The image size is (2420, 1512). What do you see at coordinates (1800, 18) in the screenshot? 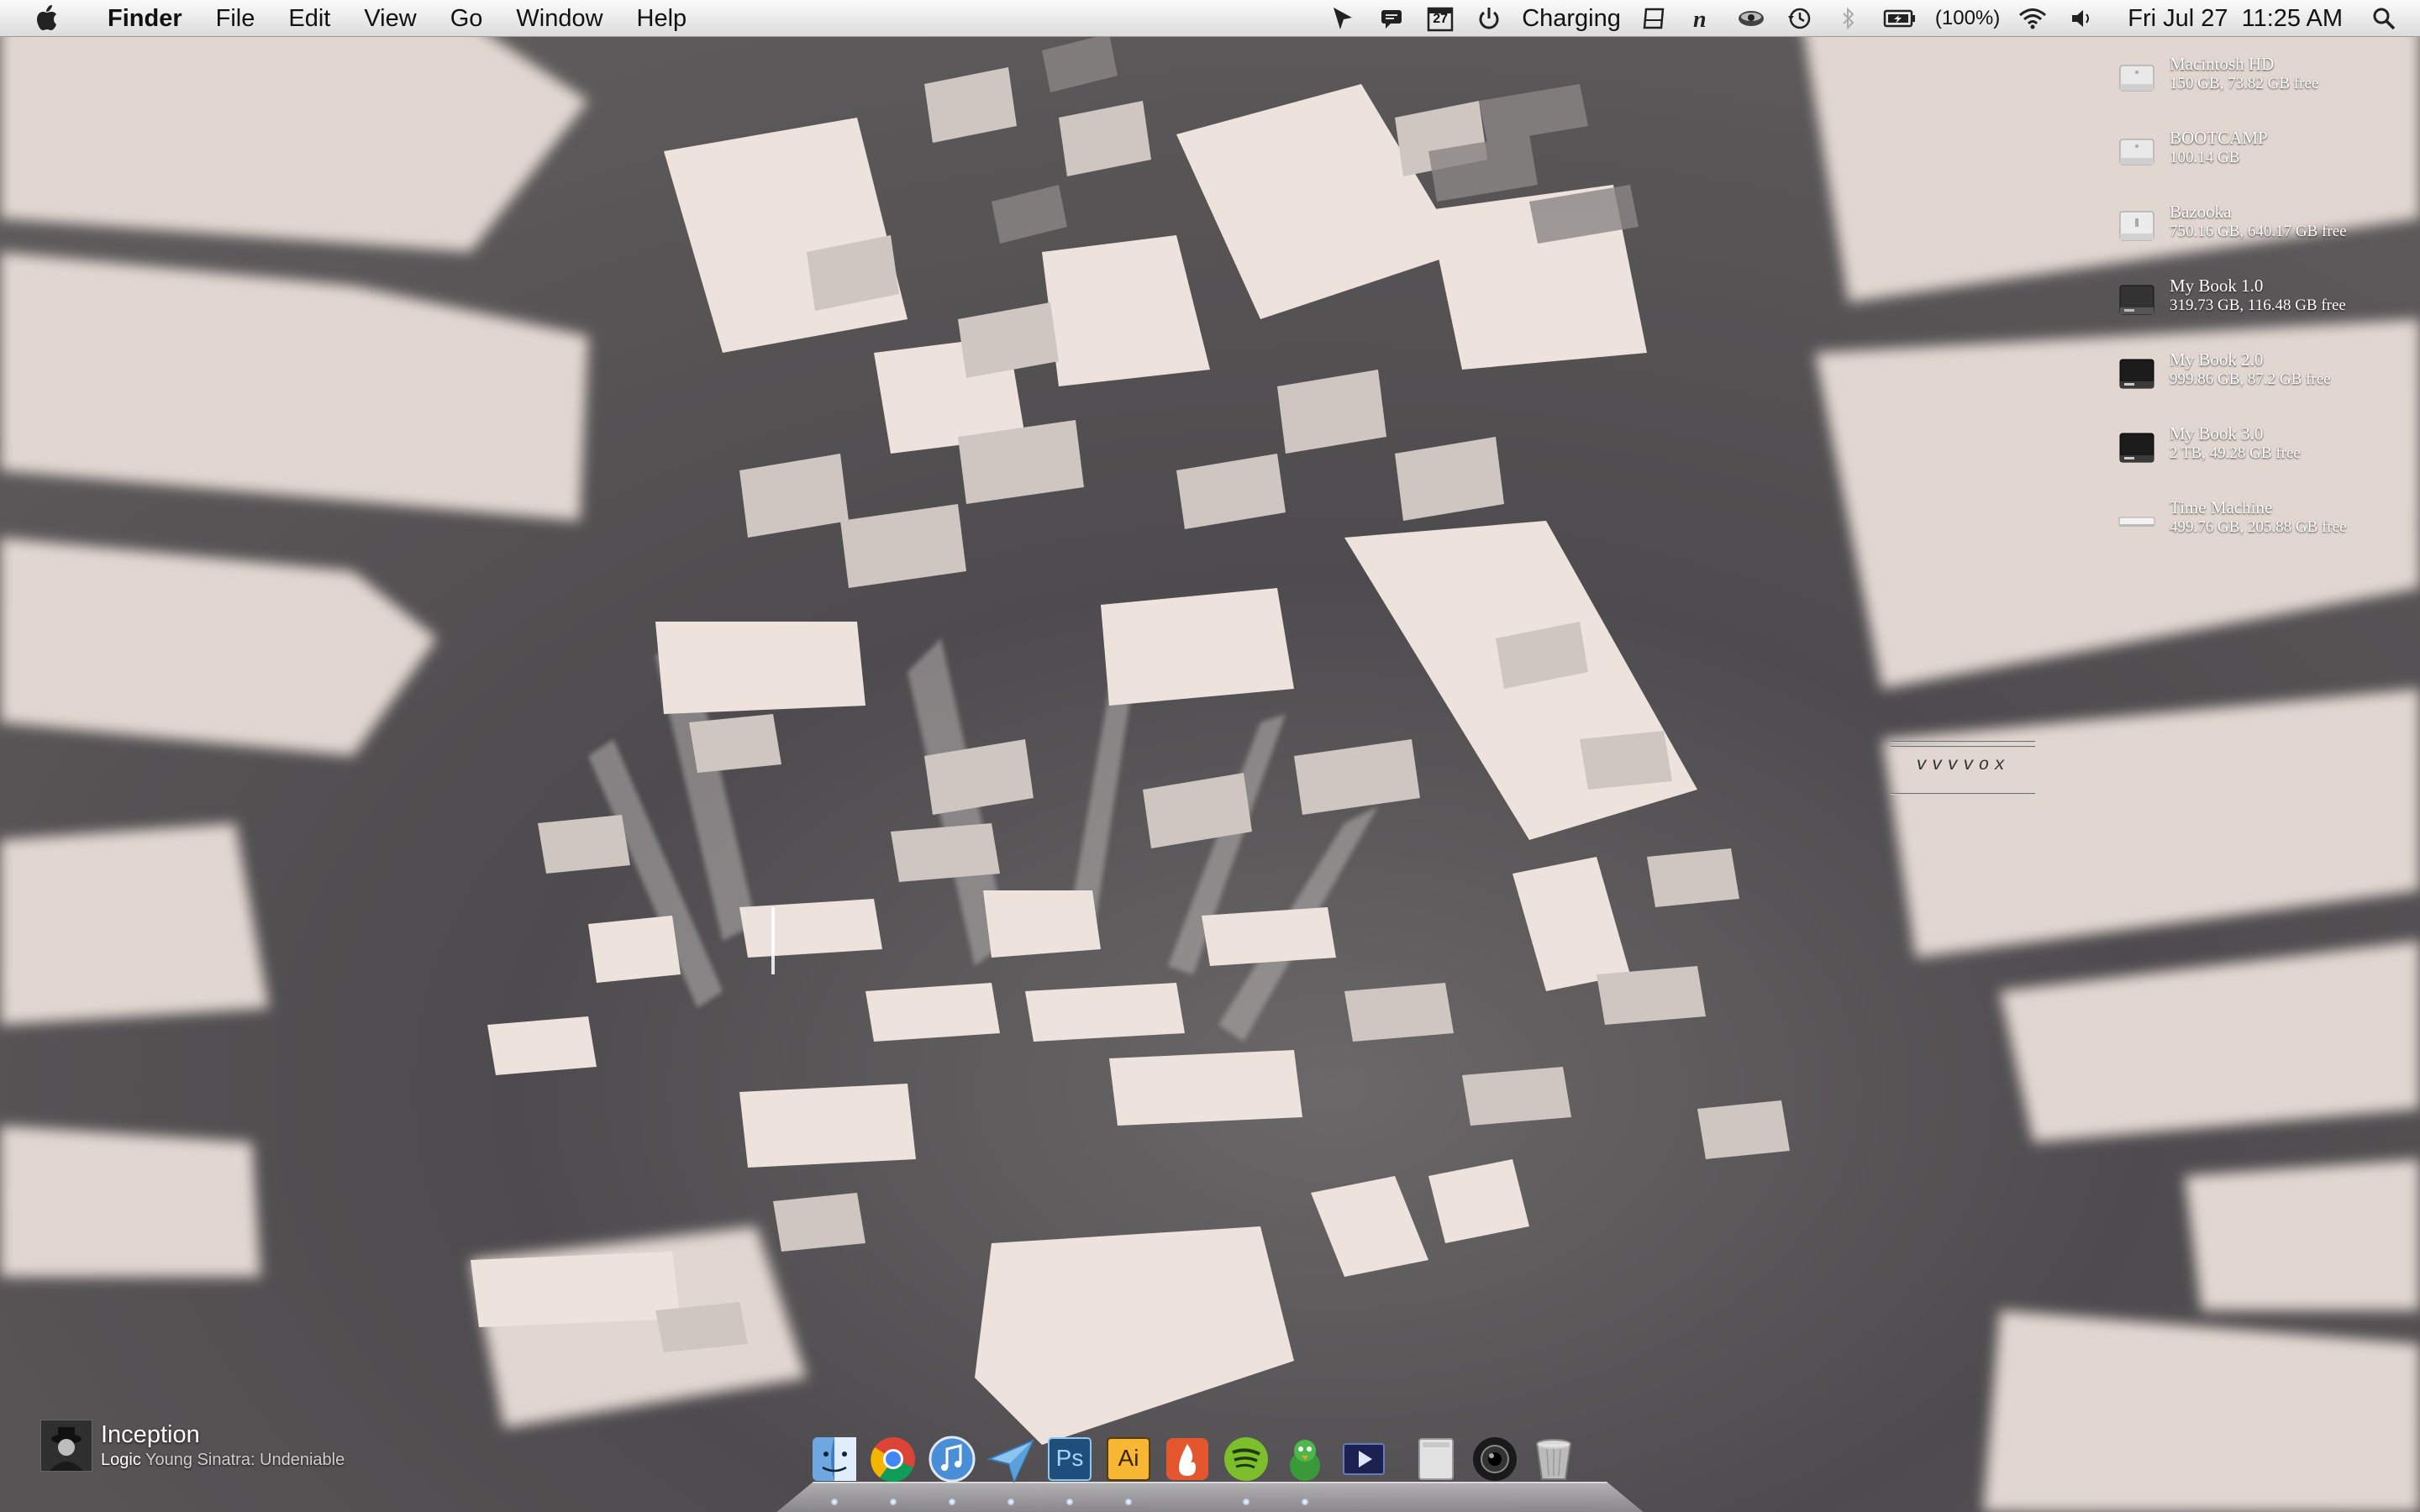
I see `time-machine-icon` at bounding box center [1800, 18].